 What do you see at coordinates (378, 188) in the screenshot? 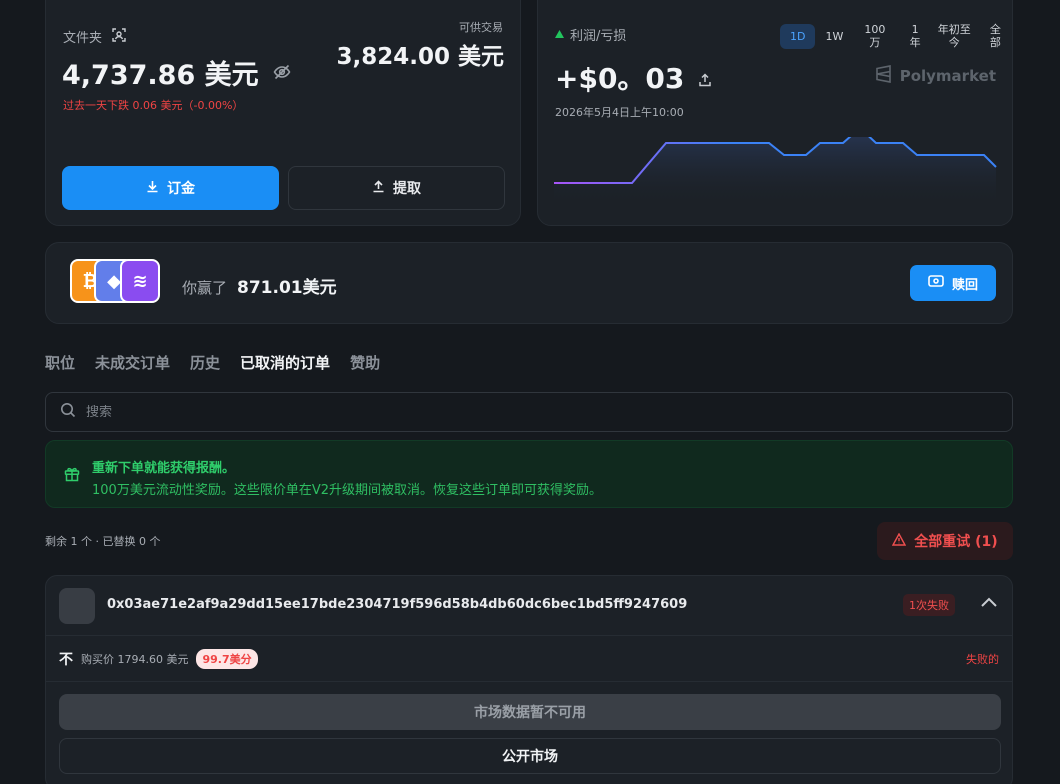
I see `upload-icon` at bounding box center [378, 188].